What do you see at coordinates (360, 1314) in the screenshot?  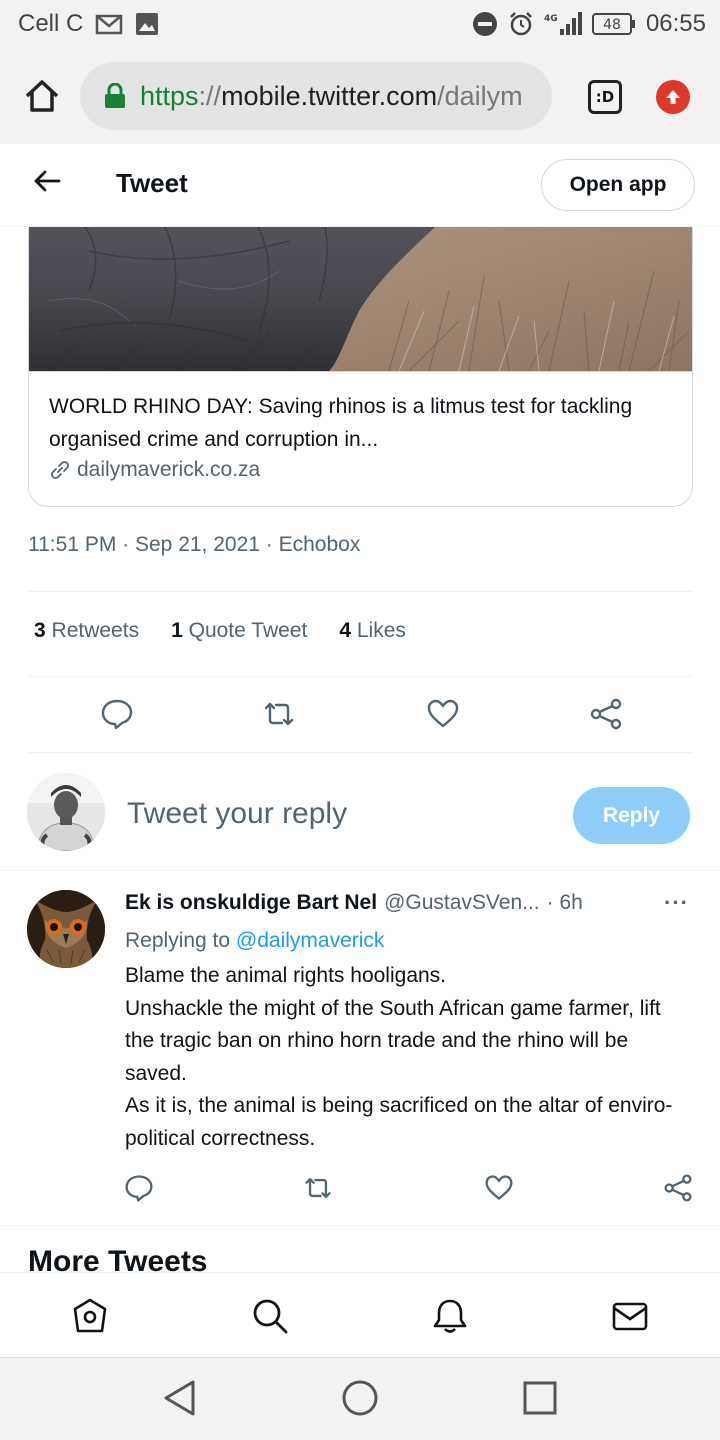 I see `bottom-navigation` at bounding box center [360, 1314].